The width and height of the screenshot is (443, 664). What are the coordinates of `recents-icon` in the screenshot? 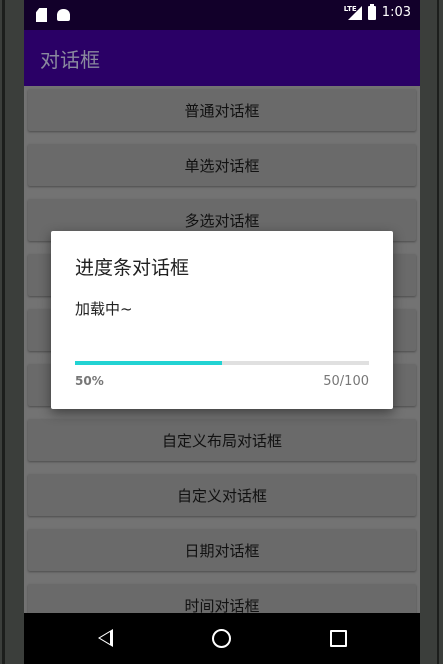 It's located at (338, 638).